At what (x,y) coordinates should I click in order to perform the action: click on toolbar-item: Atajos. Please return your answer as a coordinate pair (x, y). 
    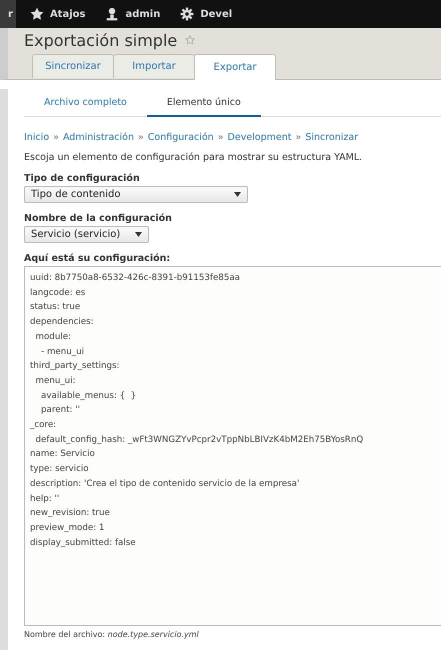
    Looking at the image, I should click on (58, 14).